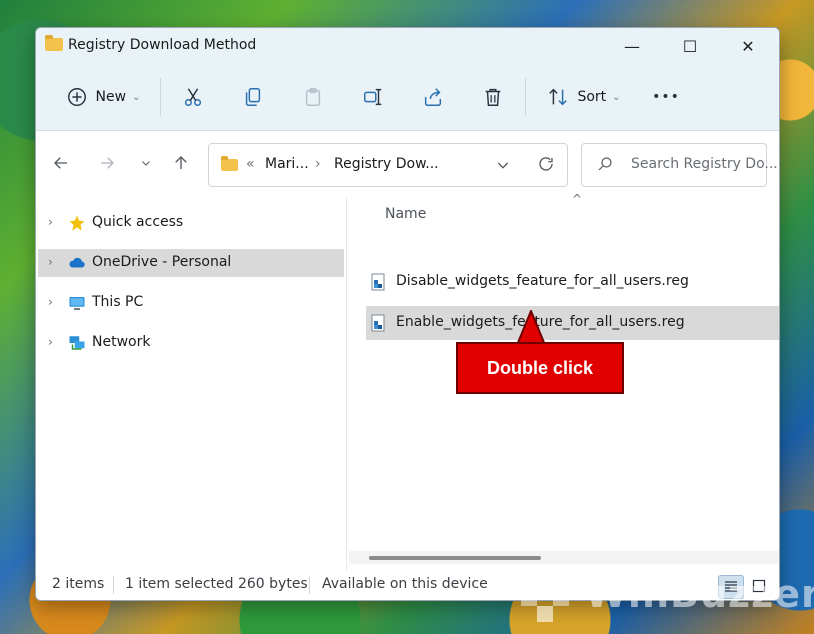 Image resolution: width=814 pixels, height=634 pixels. Describe the element at coordinates (407, 97) in the screenshot. I see `command-bar: New ⌄ Sort ⌄ •••` at that location.